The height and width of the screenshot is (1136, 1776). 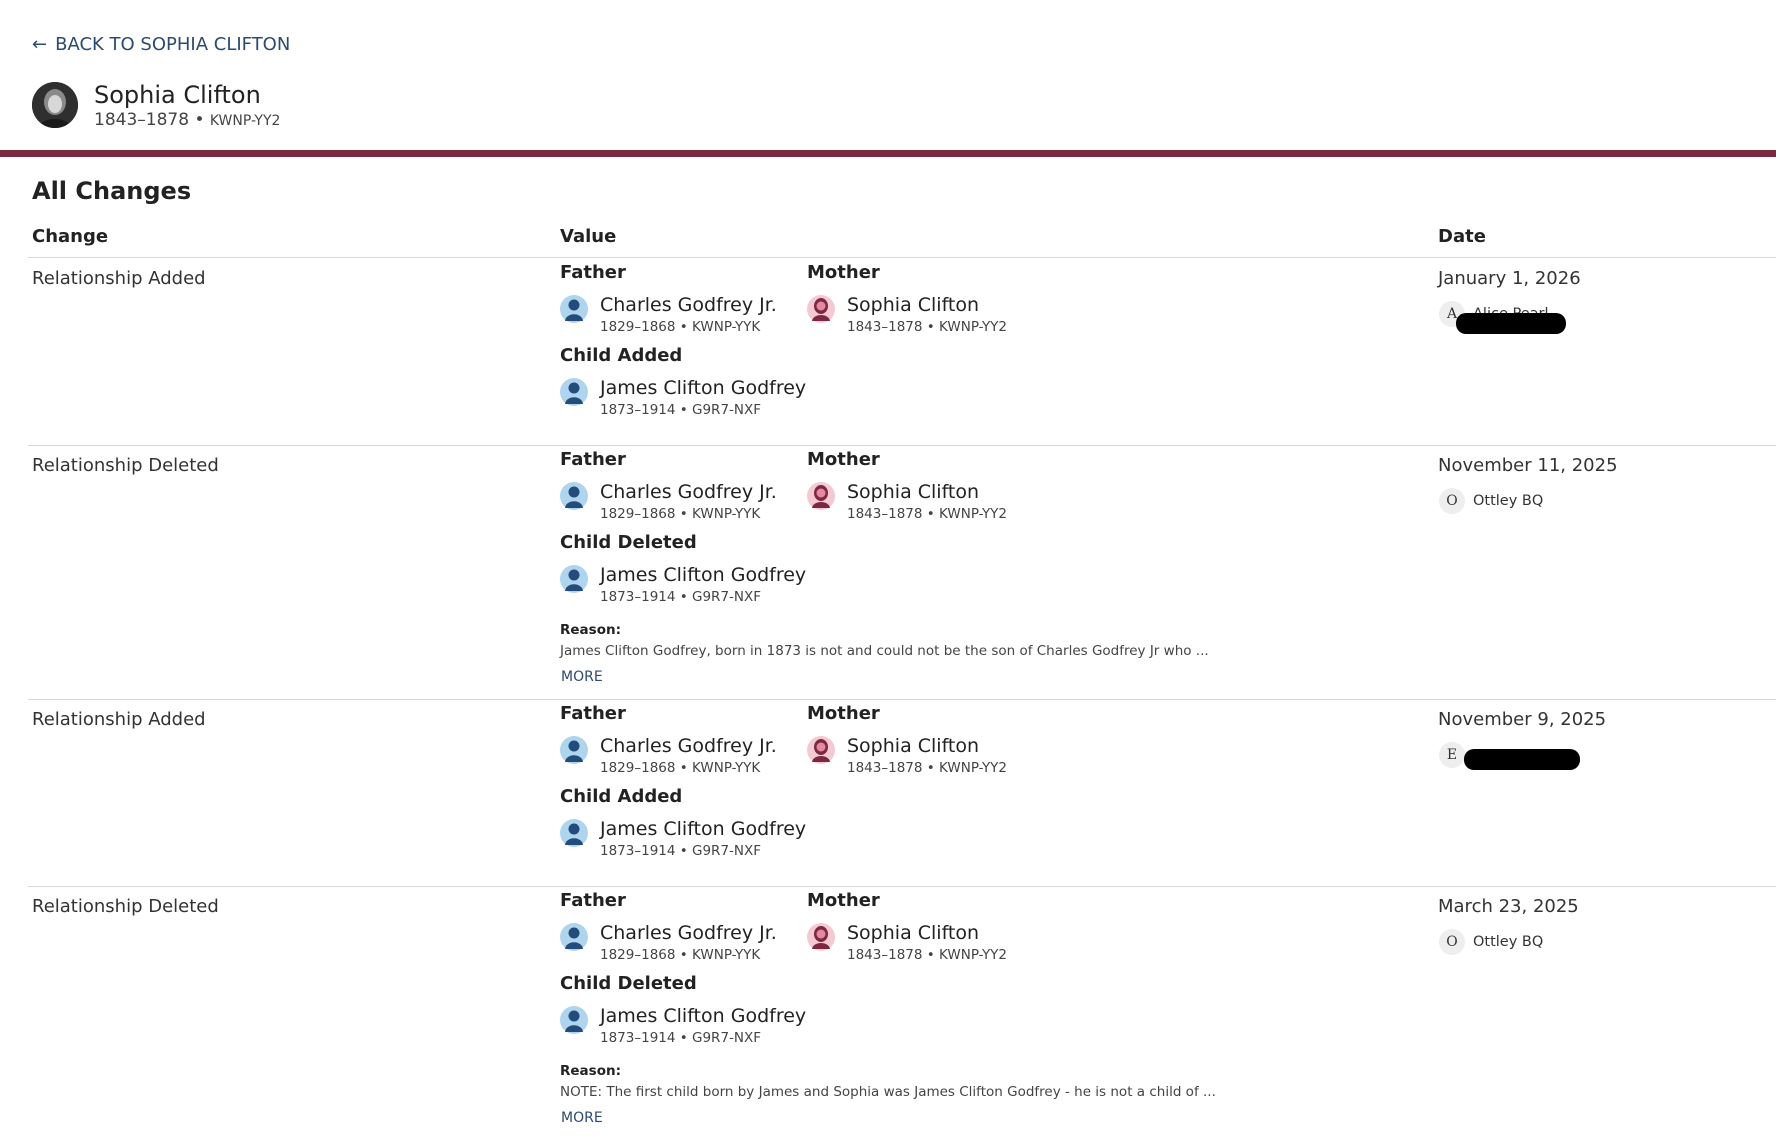 I want to click on column-header-change: Change, so click(x=70, y=236).